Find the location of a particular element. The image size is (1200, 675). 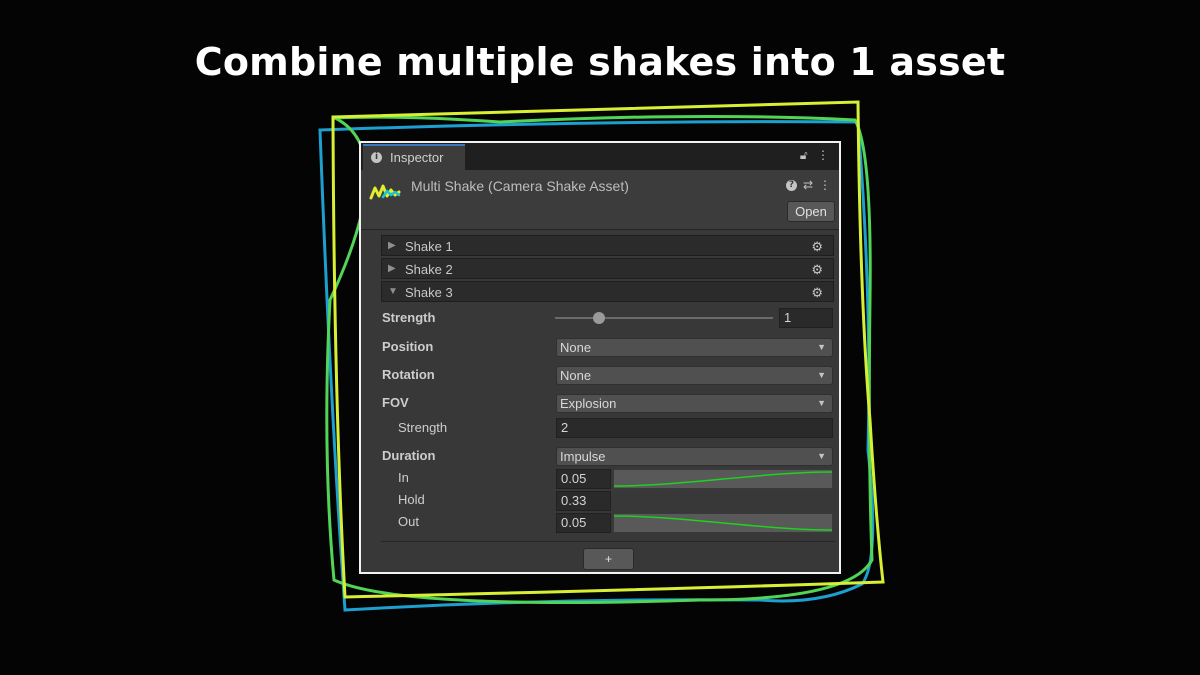

in-field: 0.05 is located at coordinates (583, 479).